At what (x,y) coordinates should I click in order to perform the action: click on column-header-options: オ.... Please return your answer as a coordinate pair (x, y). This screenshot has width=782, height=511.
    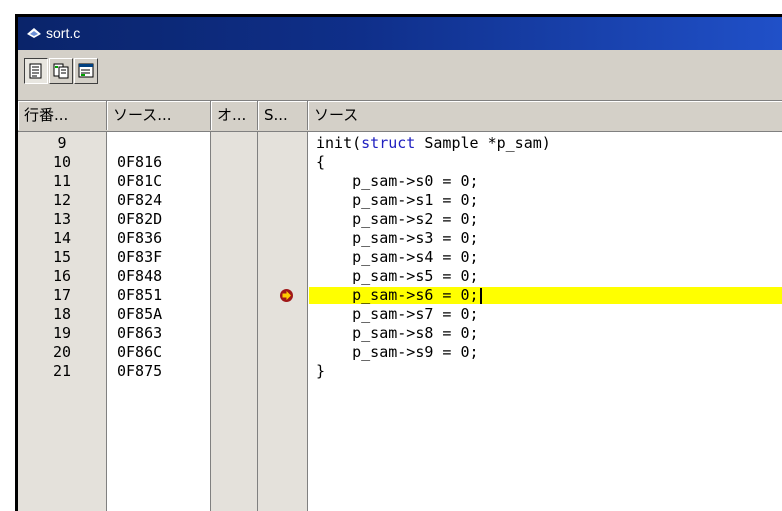
    Looking at the image, I should click on (234, 115).